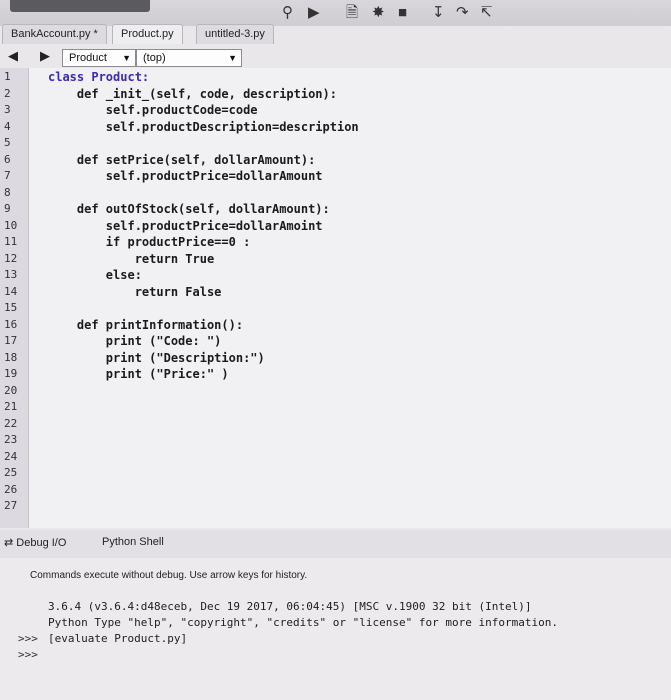 This screenshot has width=671, height=700. I want to click on tab-debug-io: ⇄ Debug I/O, so click(35, 542).